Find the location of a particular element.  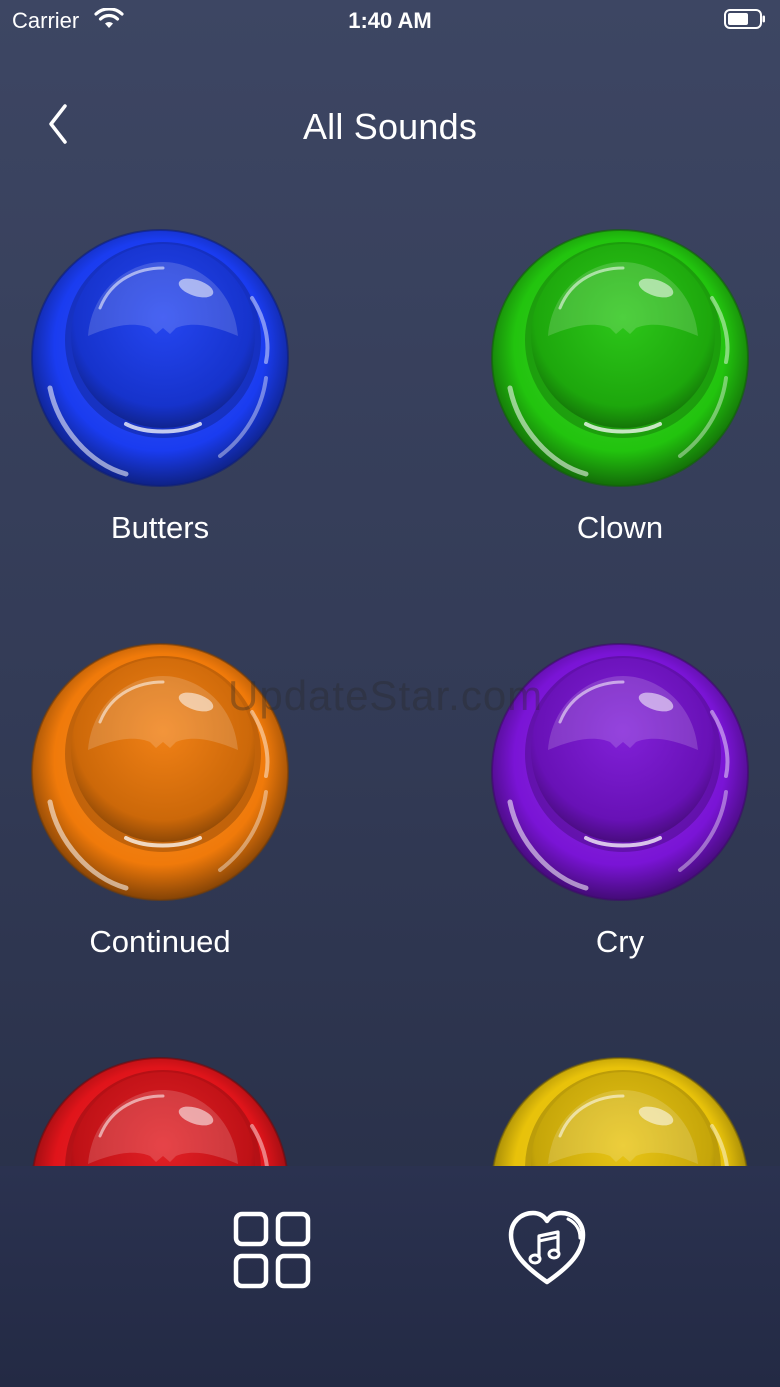

status-bar: Carrier 1:40 AM is located at coordinates (390, 20).